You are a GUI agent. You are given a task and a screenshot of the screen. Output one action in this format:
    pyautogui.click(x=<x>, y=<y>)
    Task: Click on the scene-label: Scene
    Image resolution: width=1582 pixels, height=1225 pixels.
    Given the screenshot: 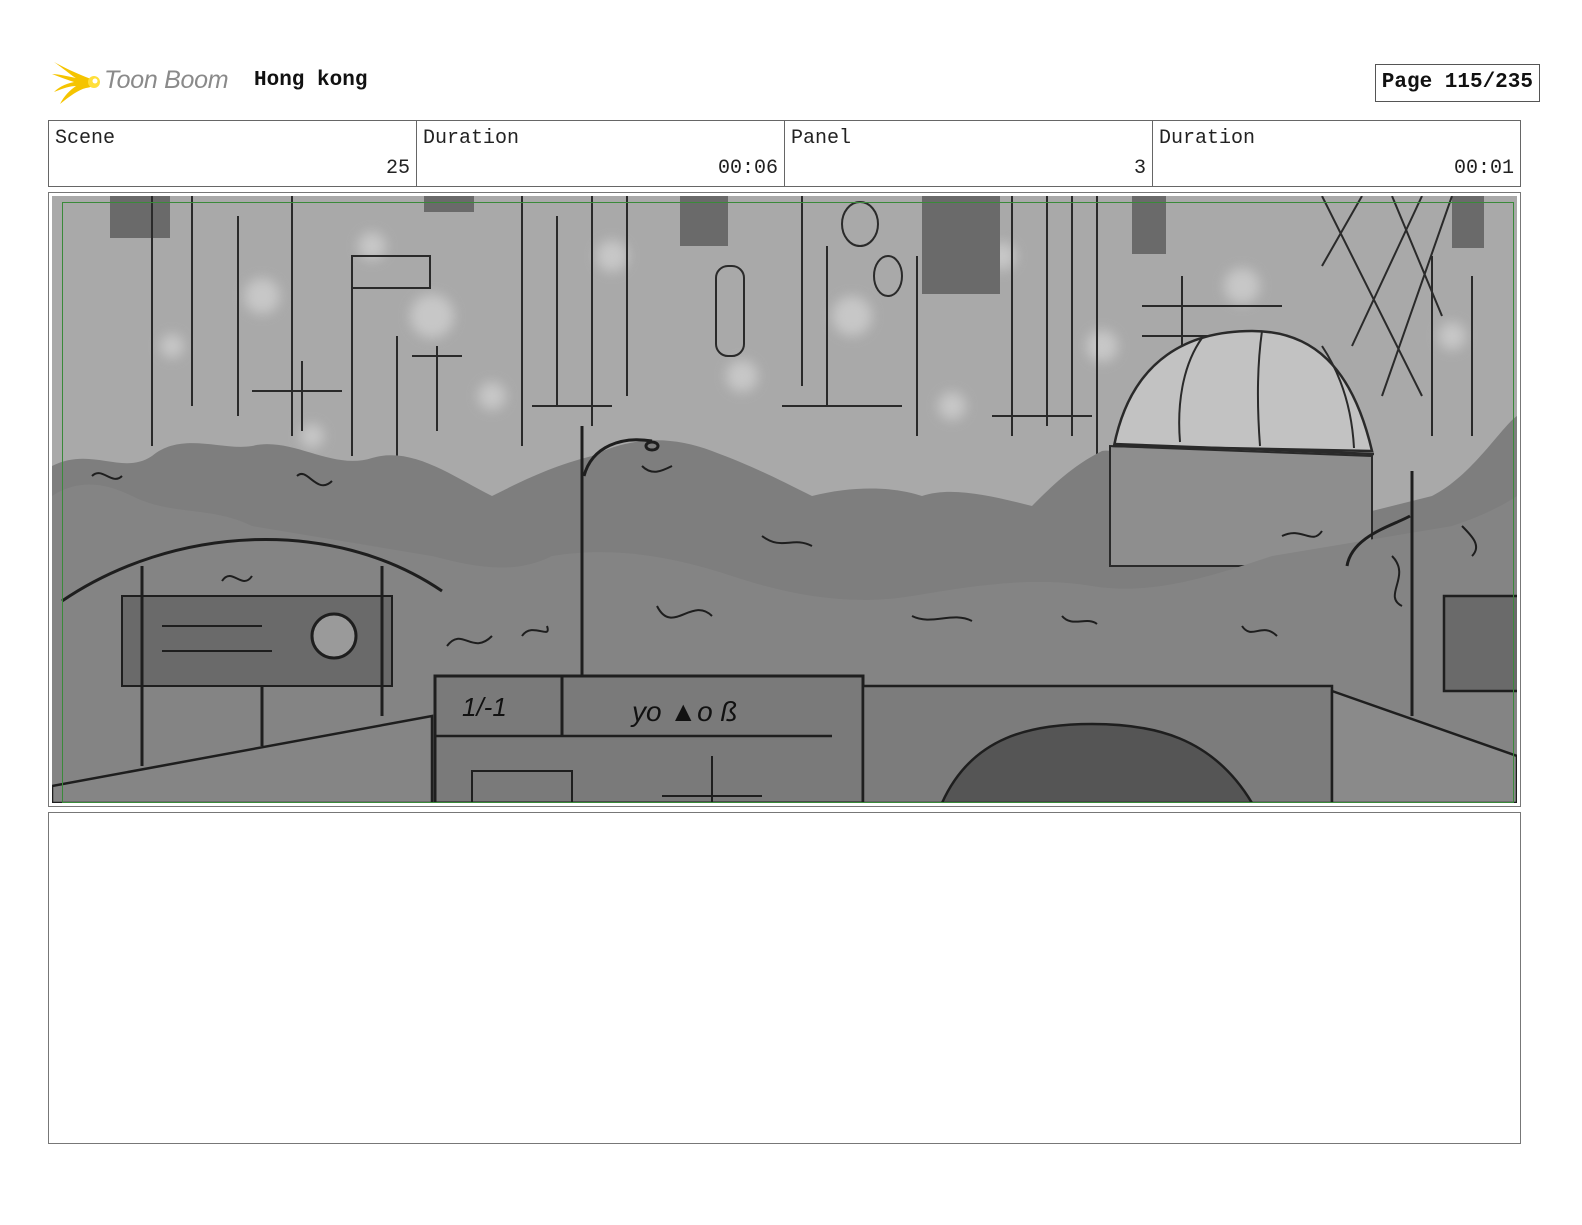 What is the action you would take?
    pyautogui.click(x=85, y=138)
    